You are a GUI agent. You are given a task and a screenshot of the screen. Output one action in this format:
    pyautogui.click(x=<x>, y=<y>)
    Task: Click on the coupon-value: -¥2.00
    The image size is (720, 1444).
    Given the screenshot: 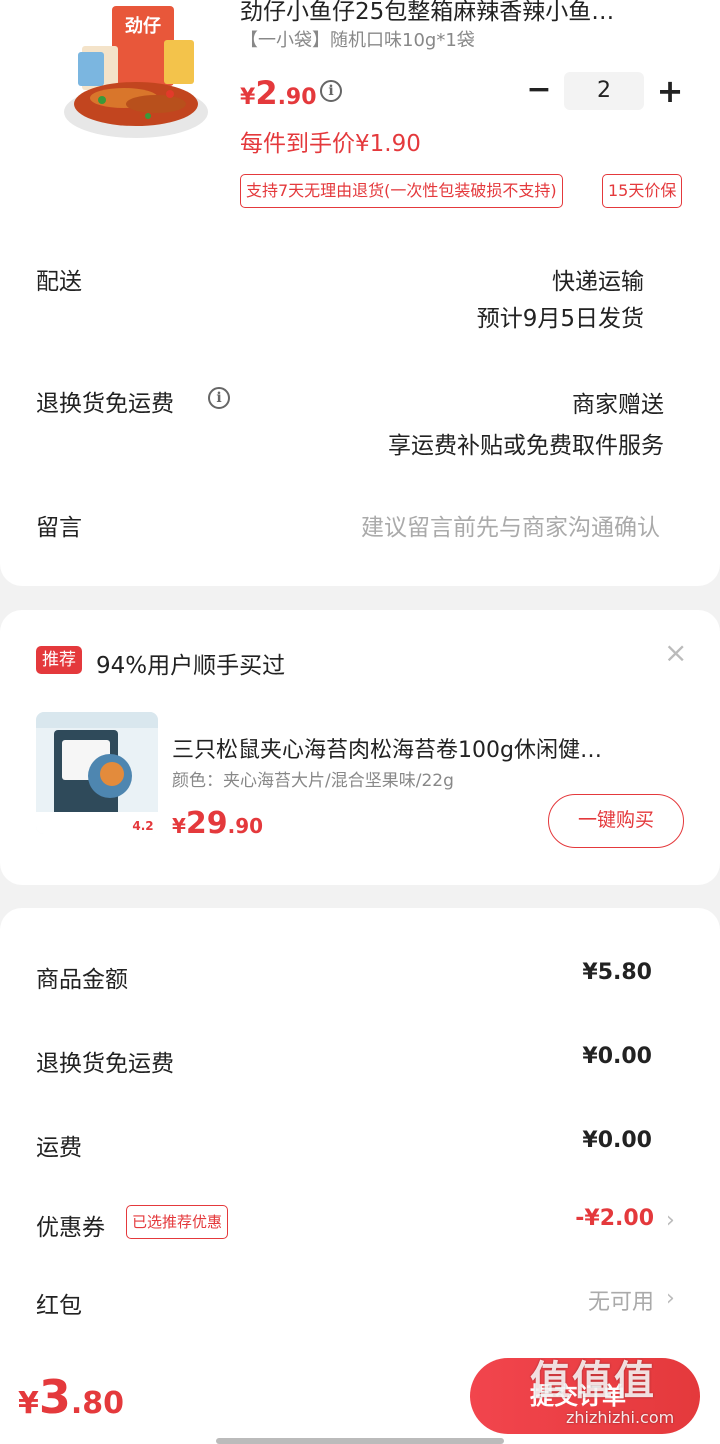 What is the action you would take?
    pyautogui.click(x=614, y=1218)
    